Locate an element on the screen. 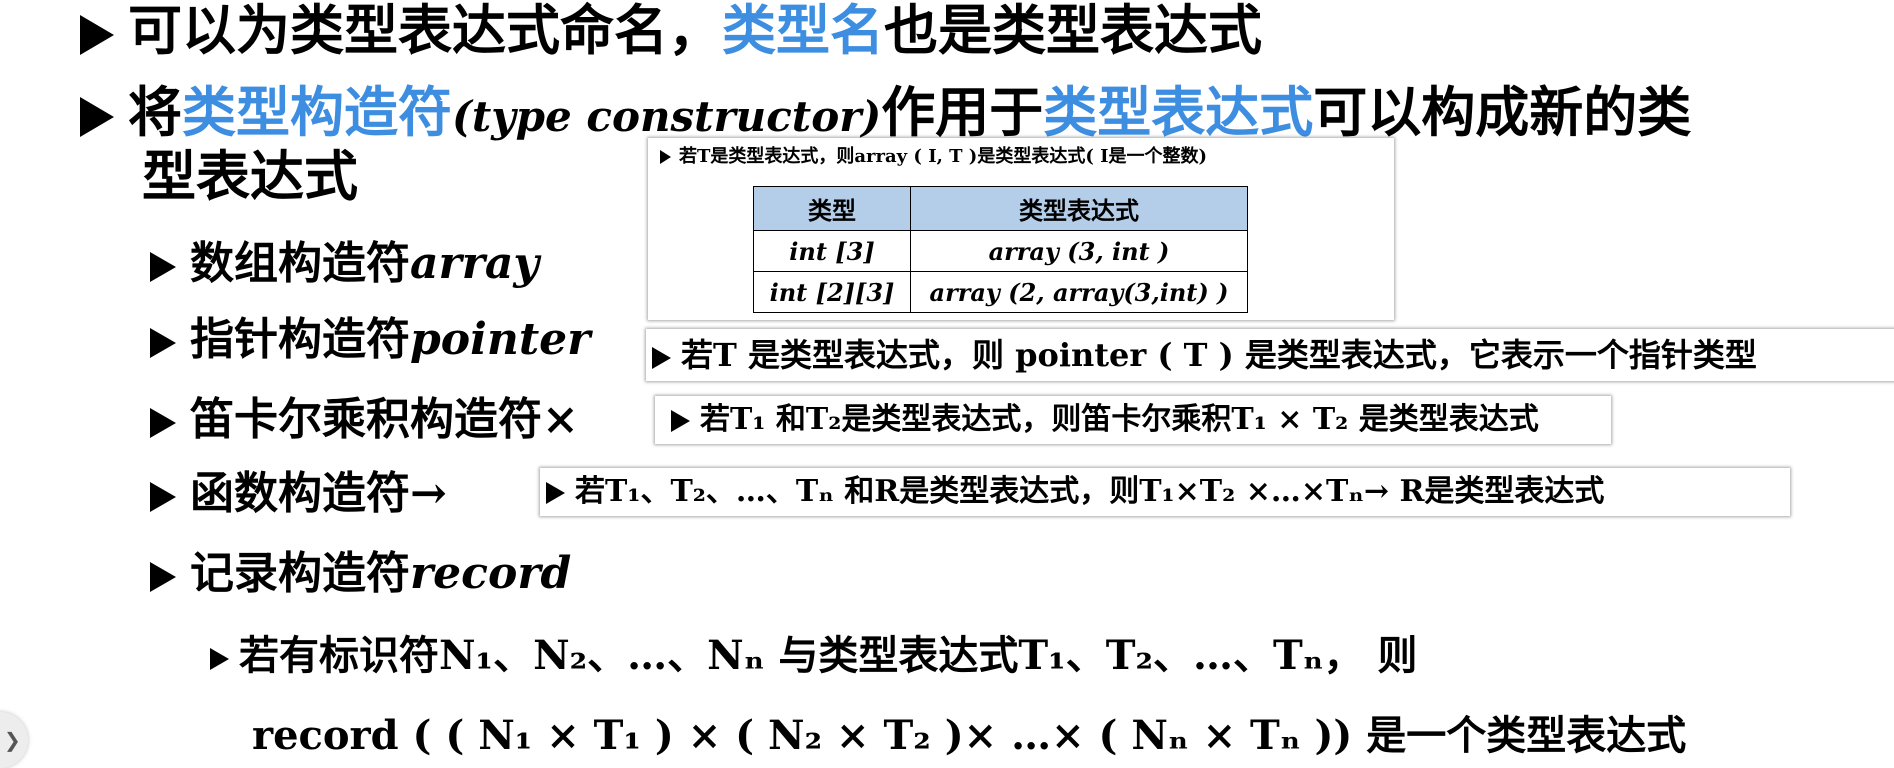  table-header-row: 类型 类型表达式 is located at coordinates (1000, 208).